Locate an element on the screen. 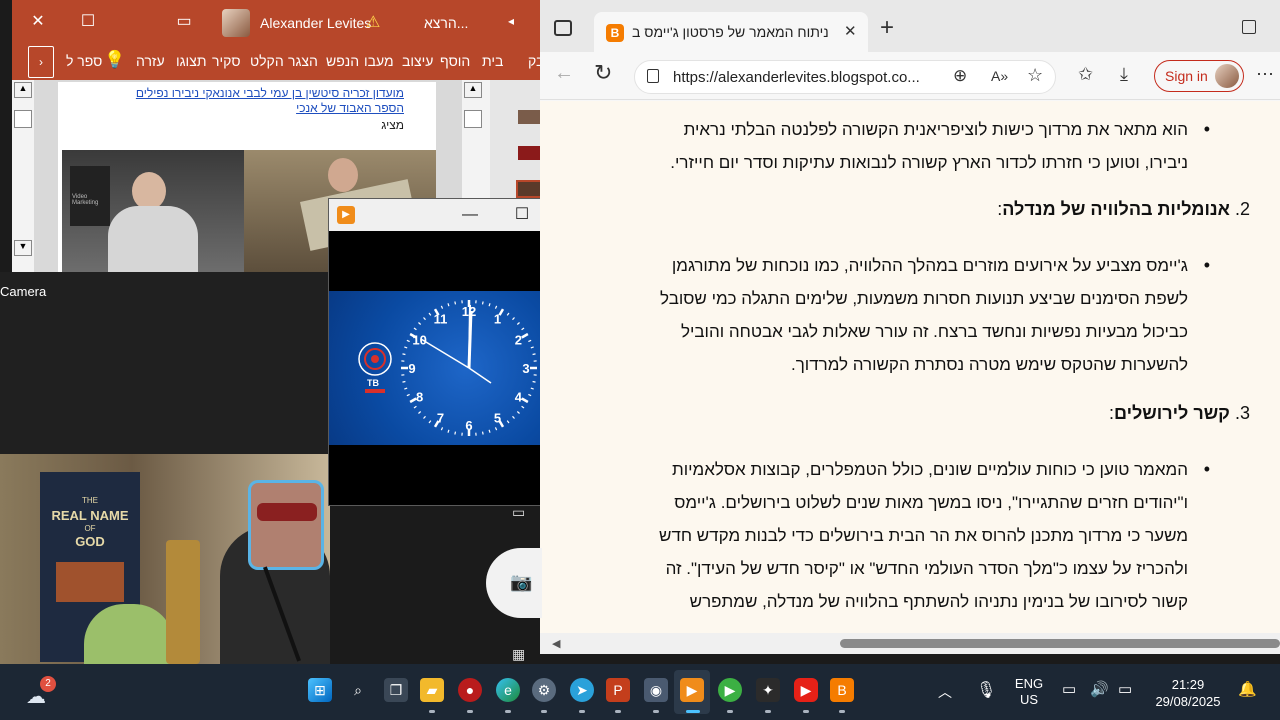  warning-icon: ⚠ is located at coordinates (373, 22).